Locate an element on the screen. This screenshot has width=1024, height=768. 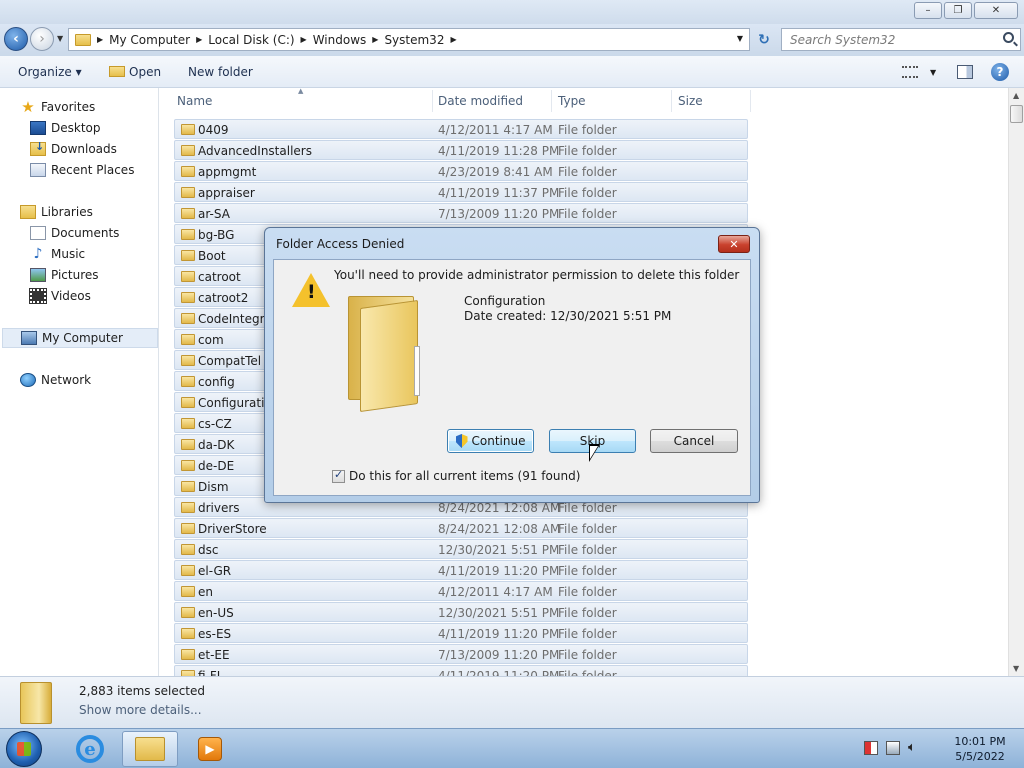
nav-desktop: Desktop is located at coordinates (65, 128).